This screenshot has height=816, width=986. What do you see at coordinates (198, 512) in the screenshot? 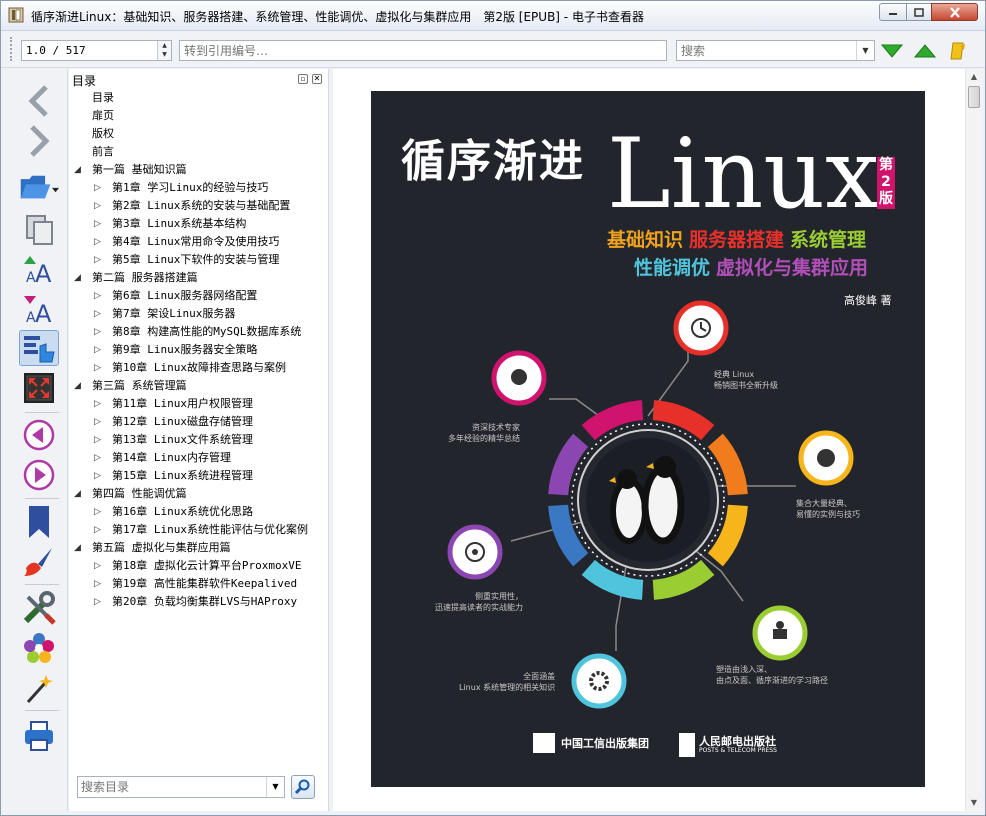
I see `toc-item: ▷ 第16章 Linux系统优化思路` at bounding box center [198, 512].